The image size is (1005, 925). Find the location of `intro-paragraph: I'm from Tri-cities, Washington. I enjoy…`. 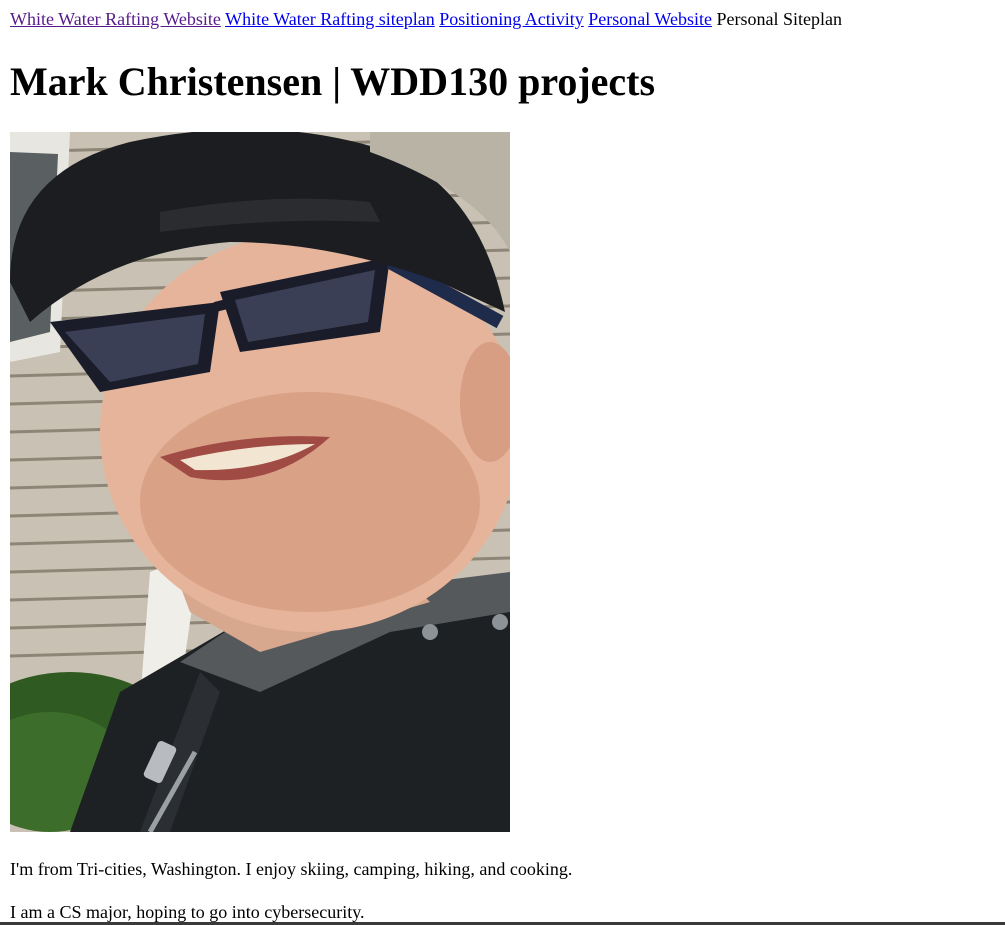

intro-paragraph: I'm from Tri-cities, Washington. I enjoy… is located at coordinates (291, 869).